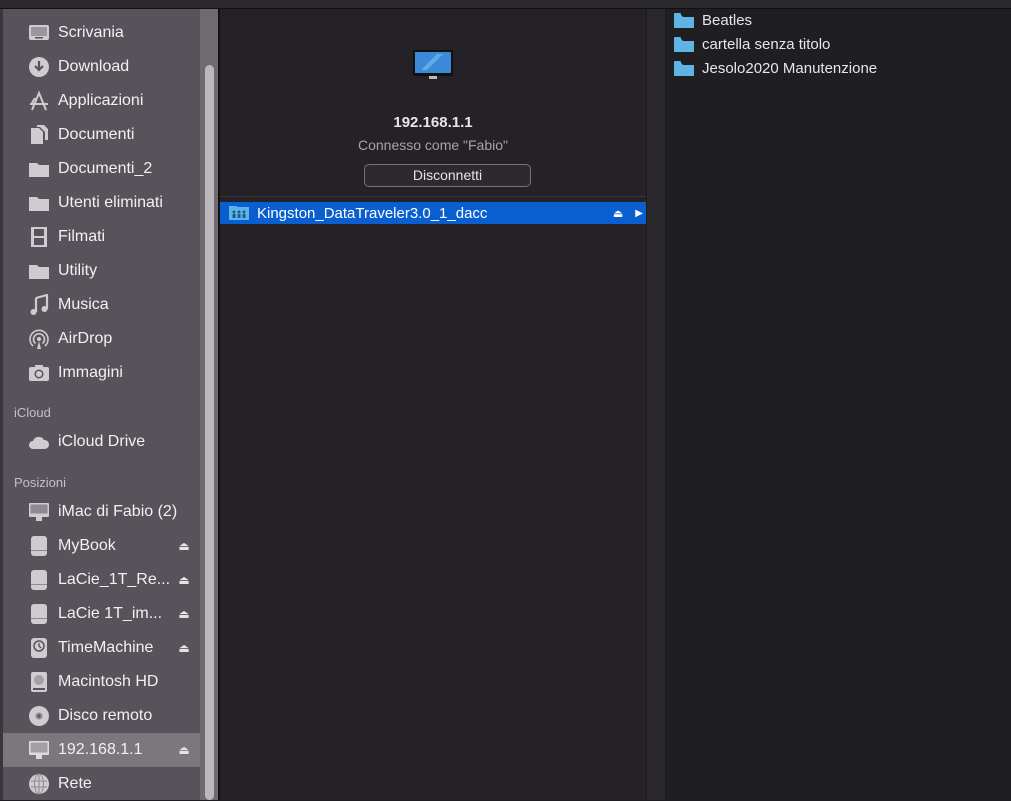 The height and width of the screenshot is (801, 1011). Describe the element at coordinates (118, 511) in the screenshot. I see `sidebar-item-label: iMac di Fabio (2)` at that location.